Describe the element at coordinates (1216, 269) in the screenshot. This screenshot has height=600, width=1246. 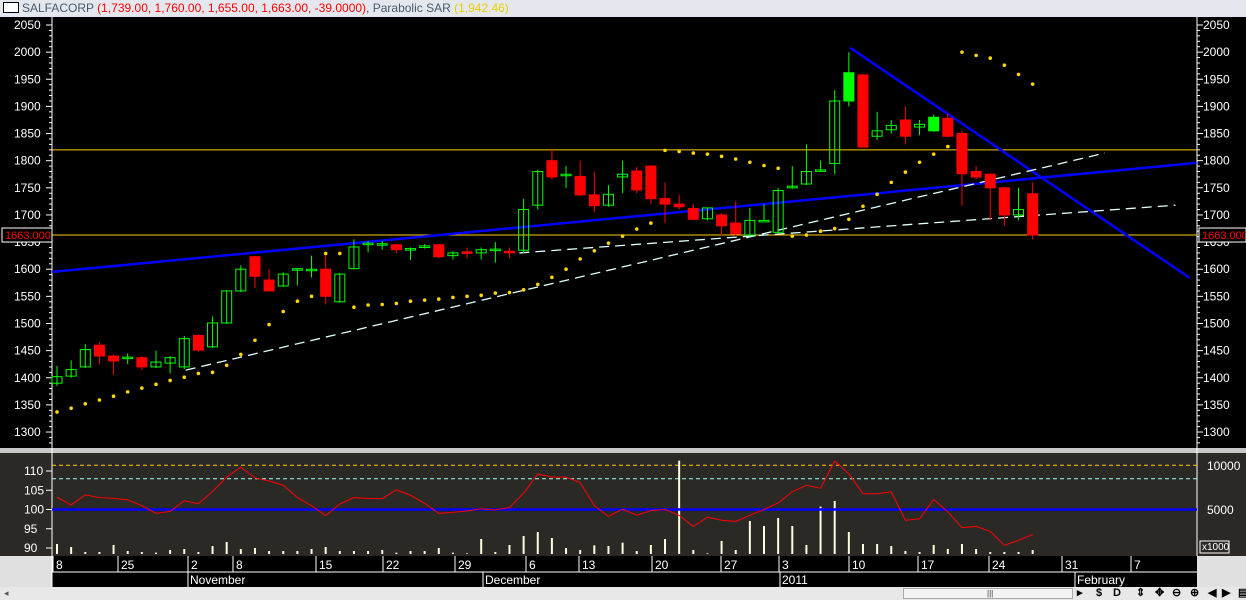
I see `price-tick-right: 1600` at that location.